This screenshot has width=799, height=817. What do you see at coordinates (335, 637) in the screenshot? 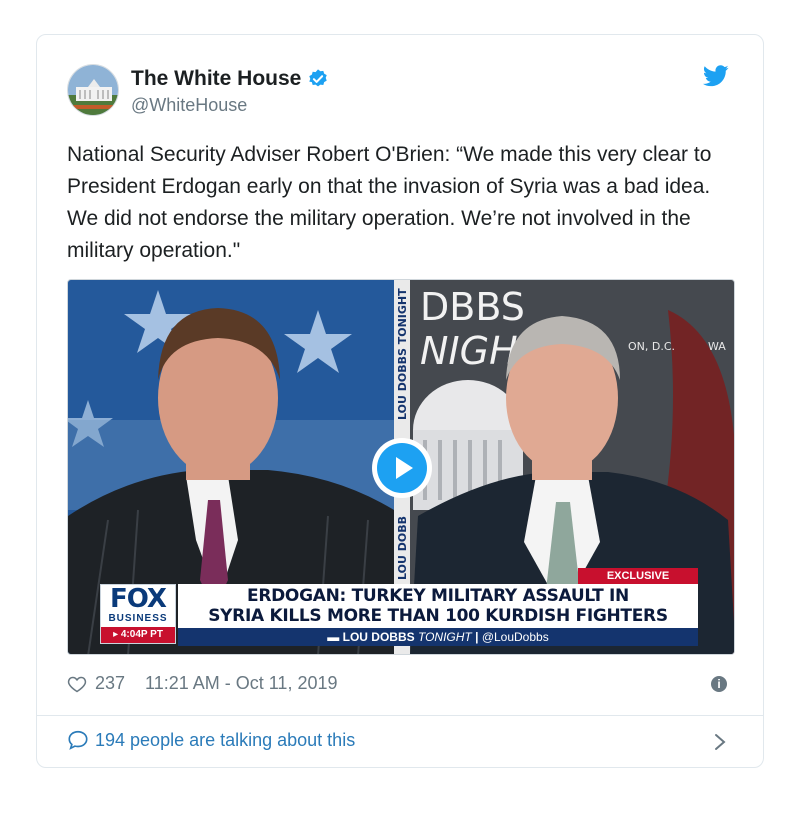
I see `flag-icon: ▬` at bounding box center [335, 637].